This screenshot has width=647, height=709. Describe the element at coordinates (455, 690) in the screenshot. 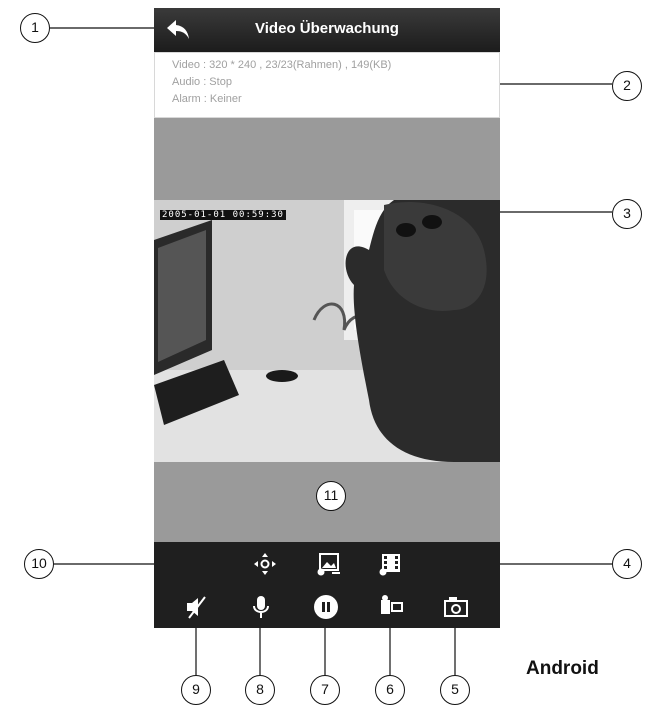

I see `callout-5: 5` at that location.